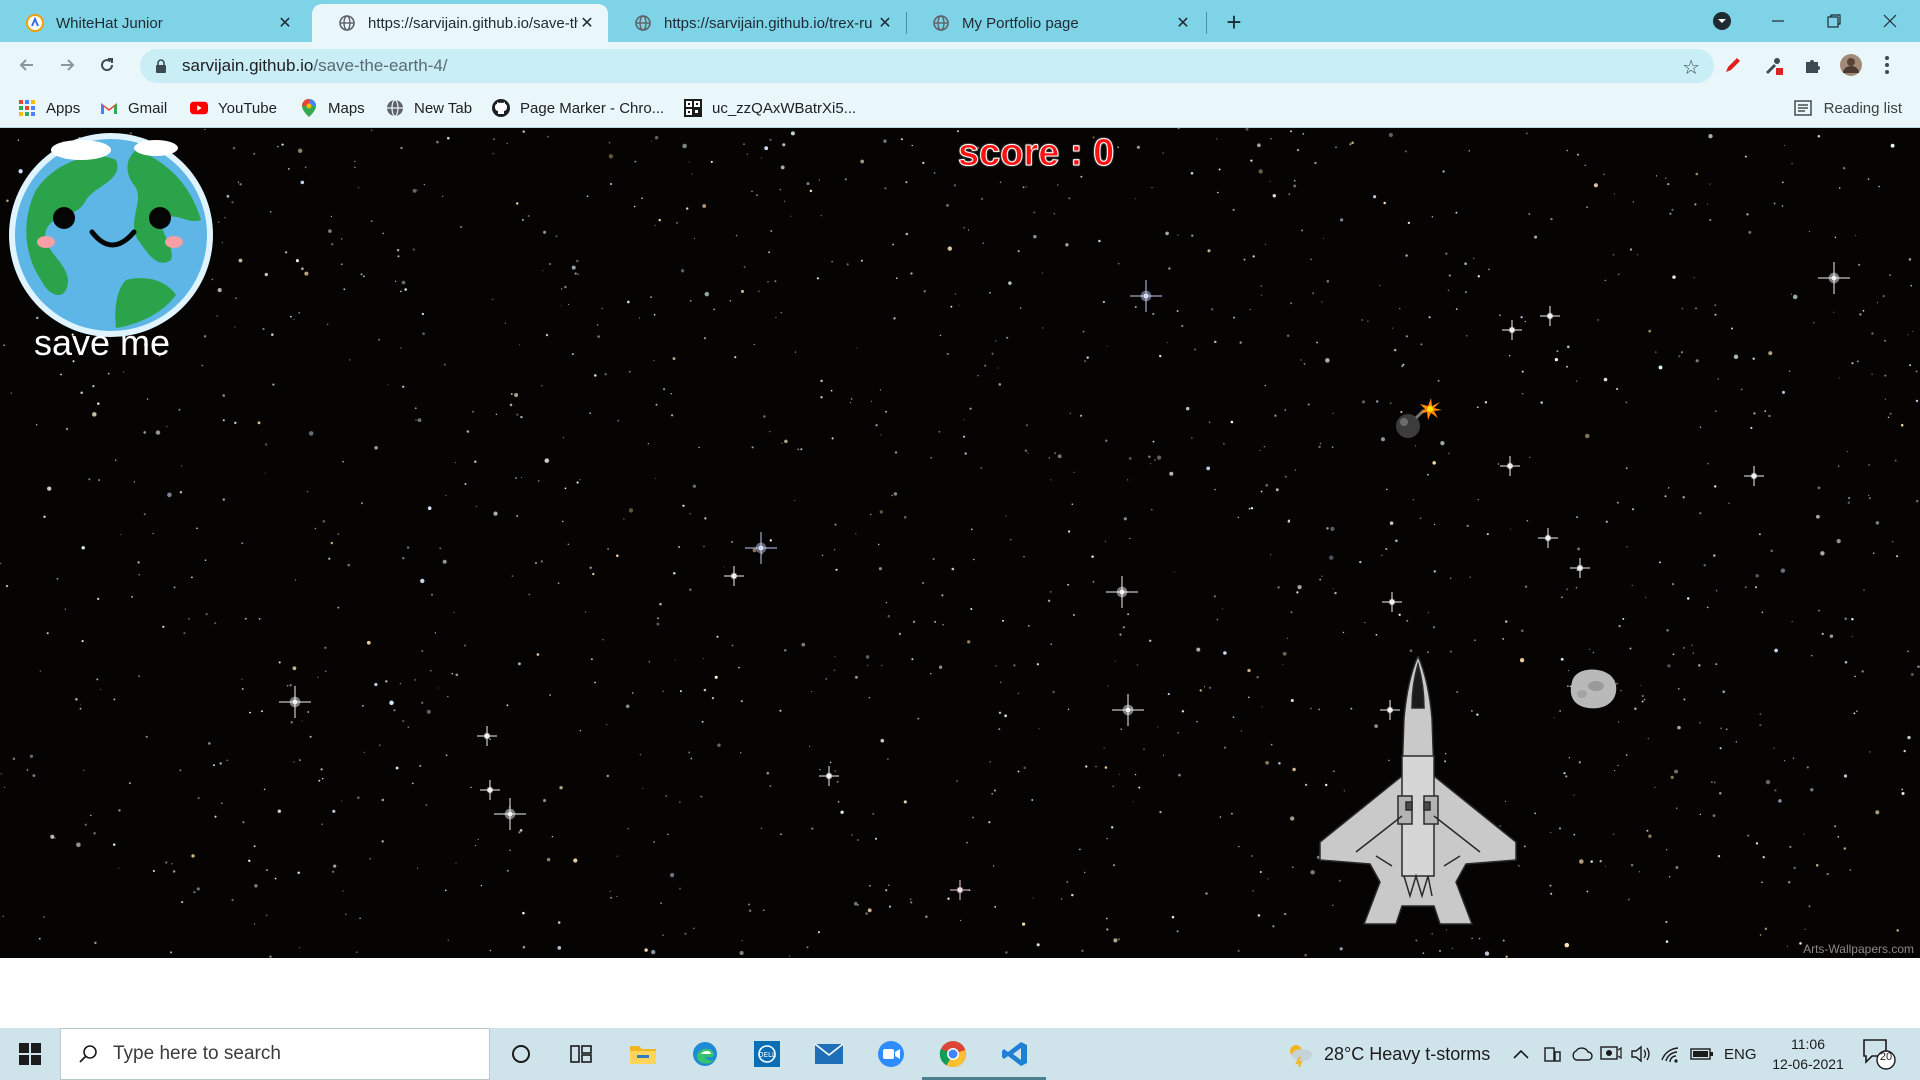  Describe the element at coordinates (1055, 23) in the screenshot. I see `tab-my-portfolio: My Portfolio page ✕` at that location.